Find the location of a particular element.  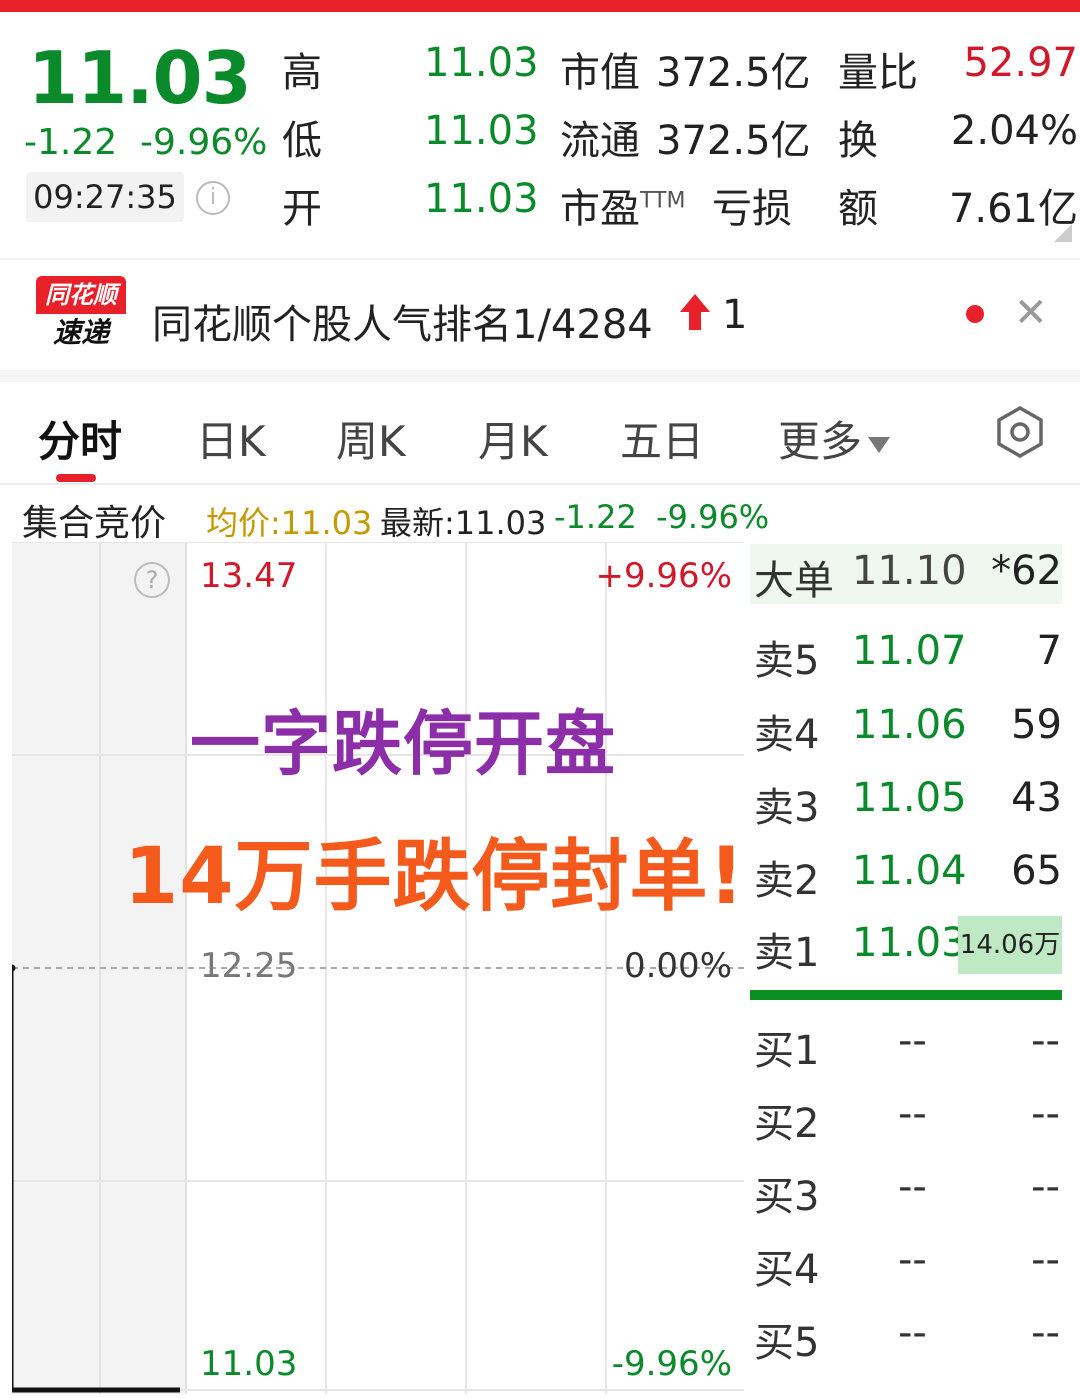

big-order-price: 11.10 is located at coordinates (909, 571).